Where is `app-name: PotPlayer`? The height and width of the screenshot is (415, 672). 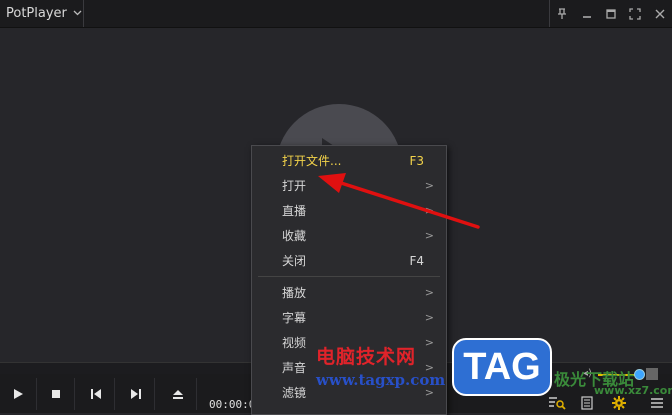
app-name: PotPlayer is located at coordinates (36, 13).